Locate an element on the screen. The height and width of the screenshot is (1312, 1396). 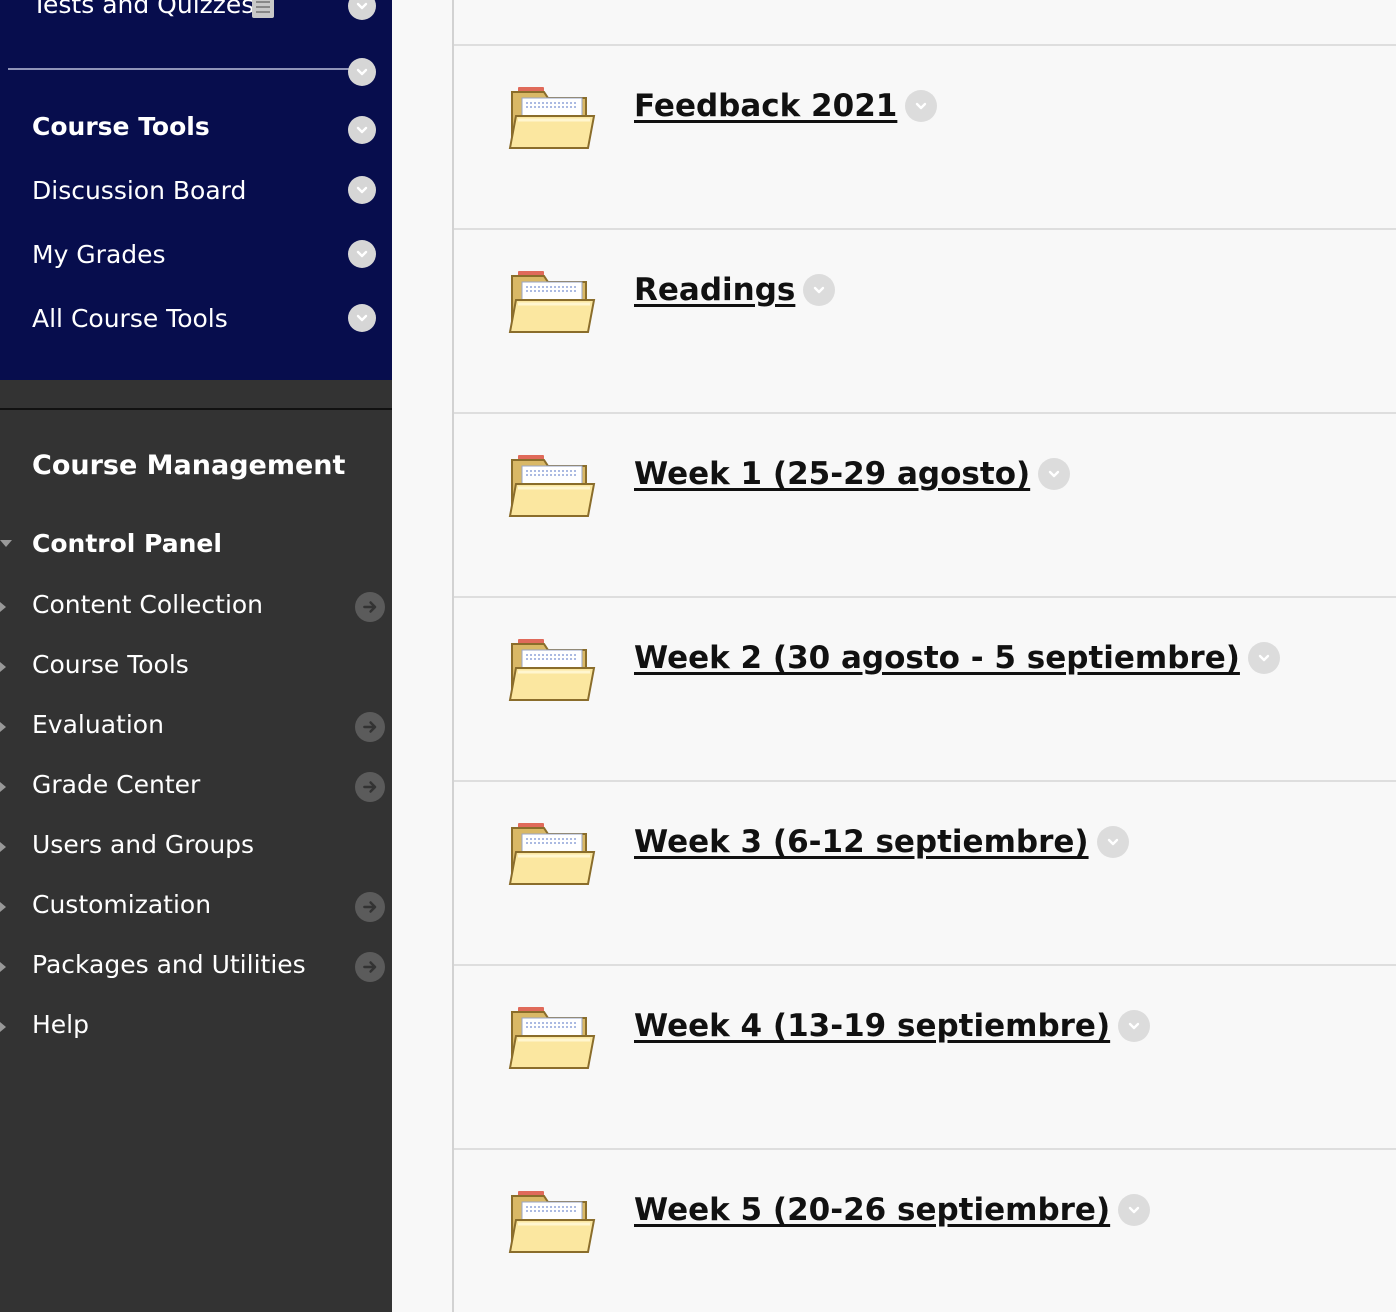
cp-item-users-and-groups: Users and Groups is located at coordinates (143, 844).